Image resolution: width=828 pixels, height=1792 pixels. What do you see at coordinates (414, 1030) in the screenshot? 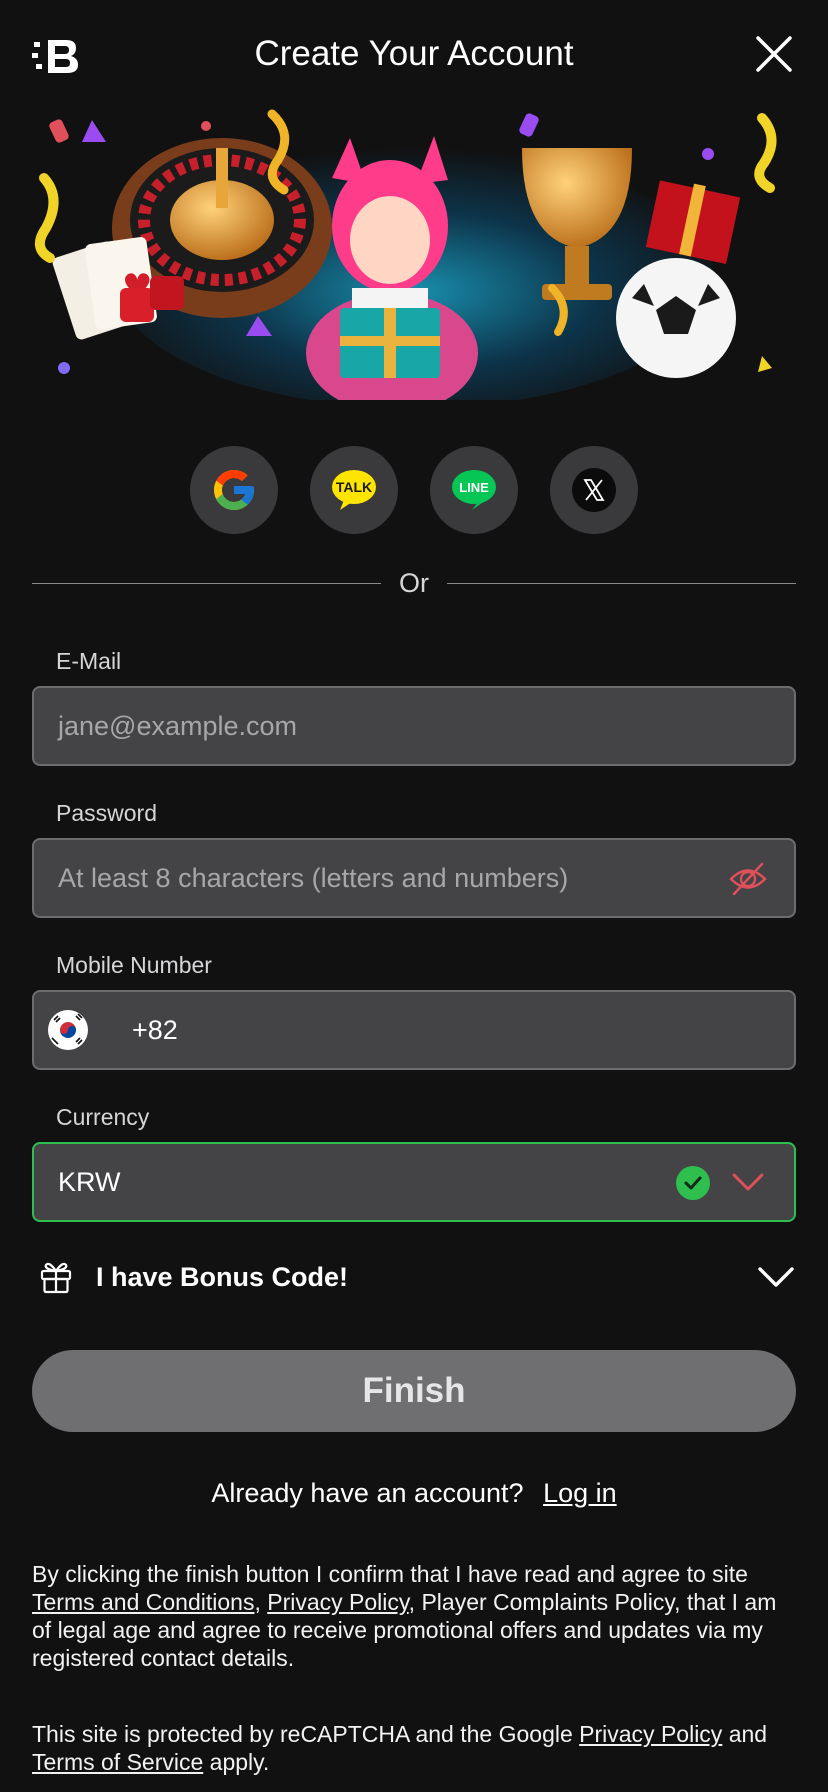
I see `mobile-number-field: +82` at bounding box center [414, 1030].